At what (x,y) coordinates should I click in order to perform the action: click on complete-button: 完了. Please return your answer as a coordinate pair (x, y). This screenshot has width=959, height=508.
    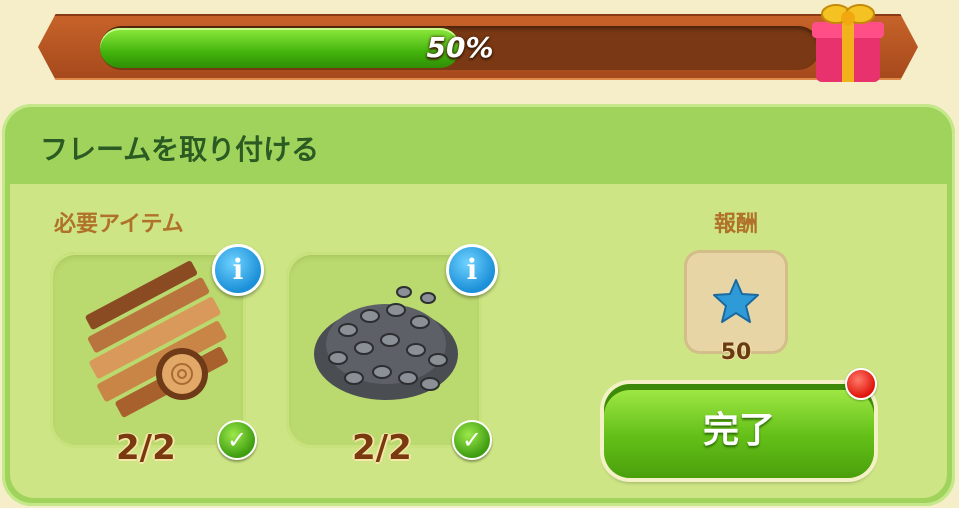
    Looking at the image, I should click on (739, 431).